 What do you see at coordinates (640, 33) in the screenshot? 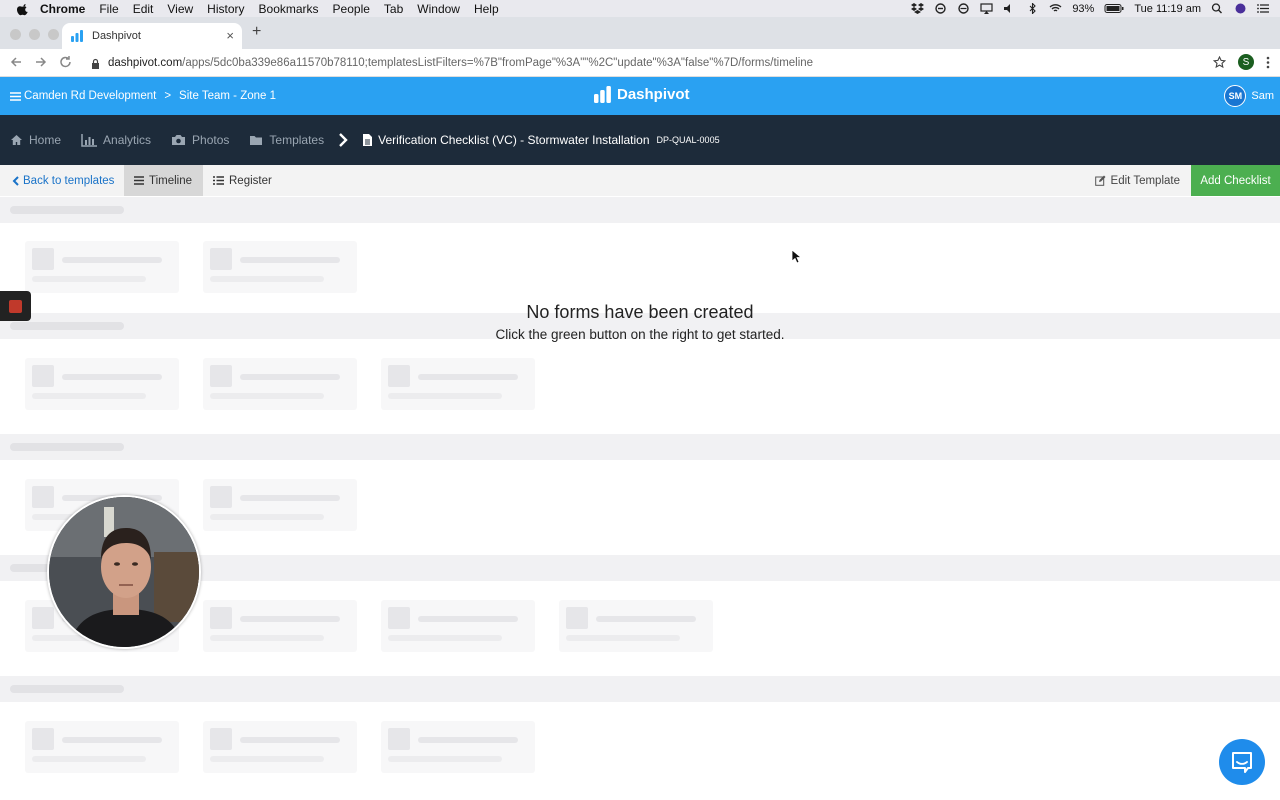
I see `browser-tab-strip: Dashpivot × +` at bounding box center [640, 33].